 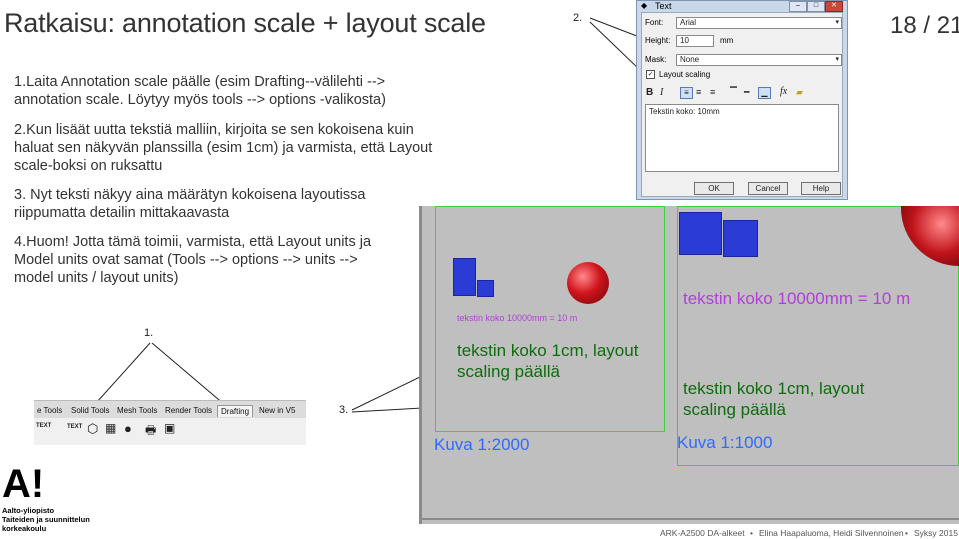 I want to click on cube-icon: ⬡, so click(x=92, y=429).